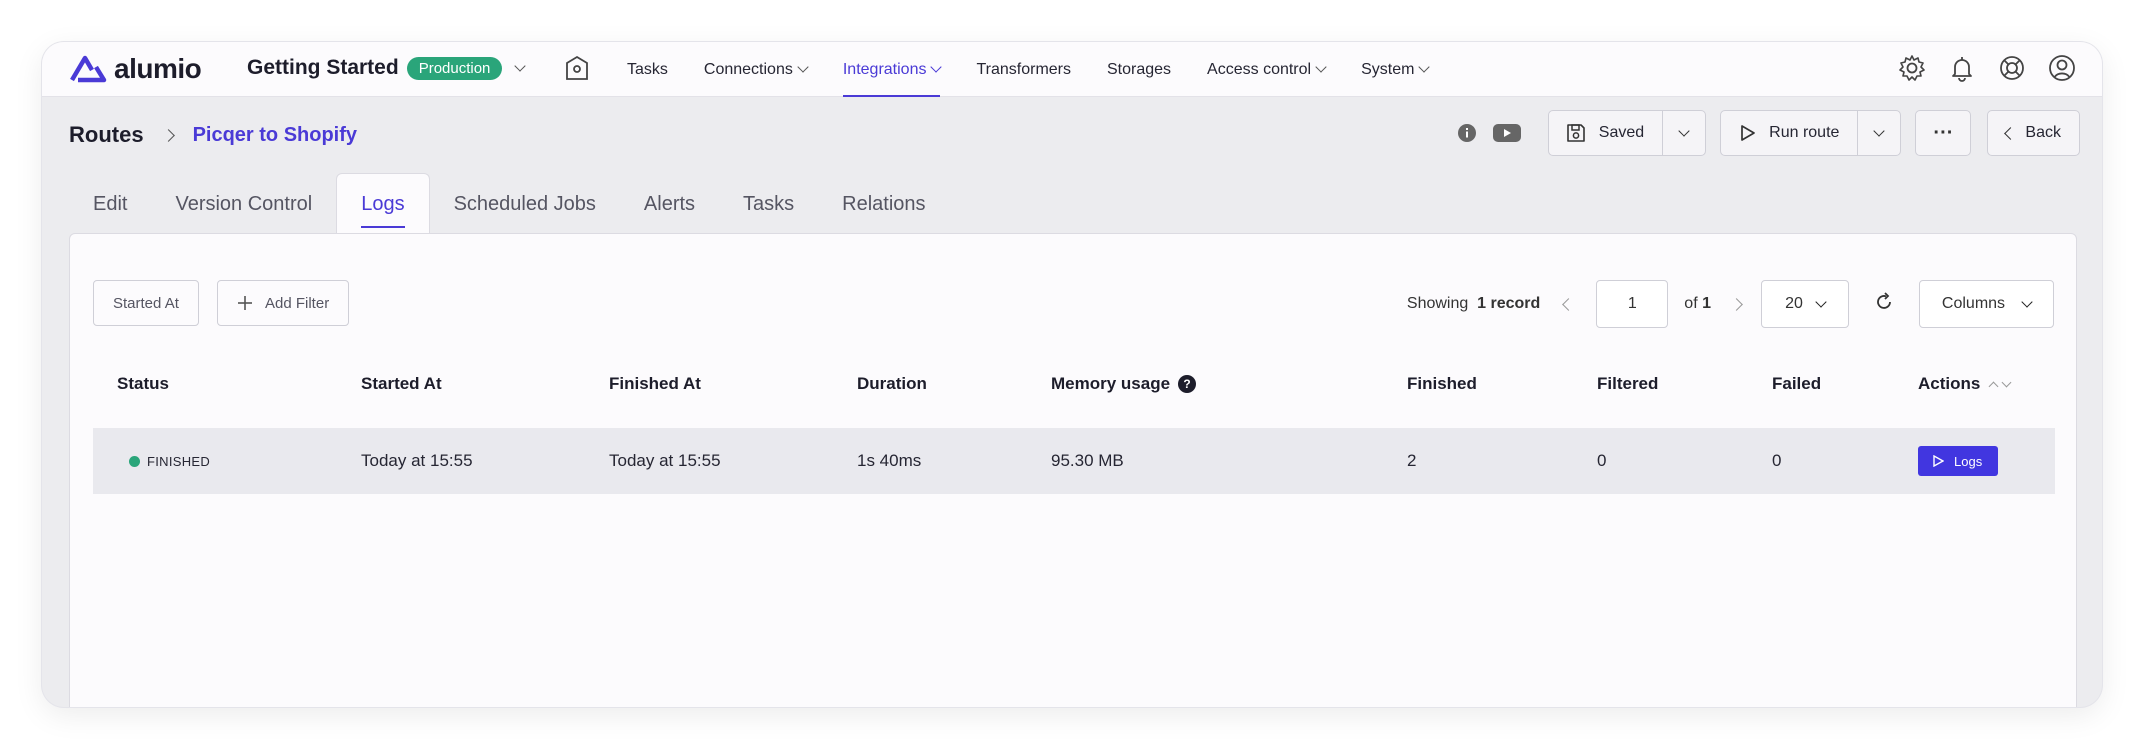 The image size is (2144, 750). I want to click on tab-scheduled-jobs: Scheduled Jobs, so click(525, 204).